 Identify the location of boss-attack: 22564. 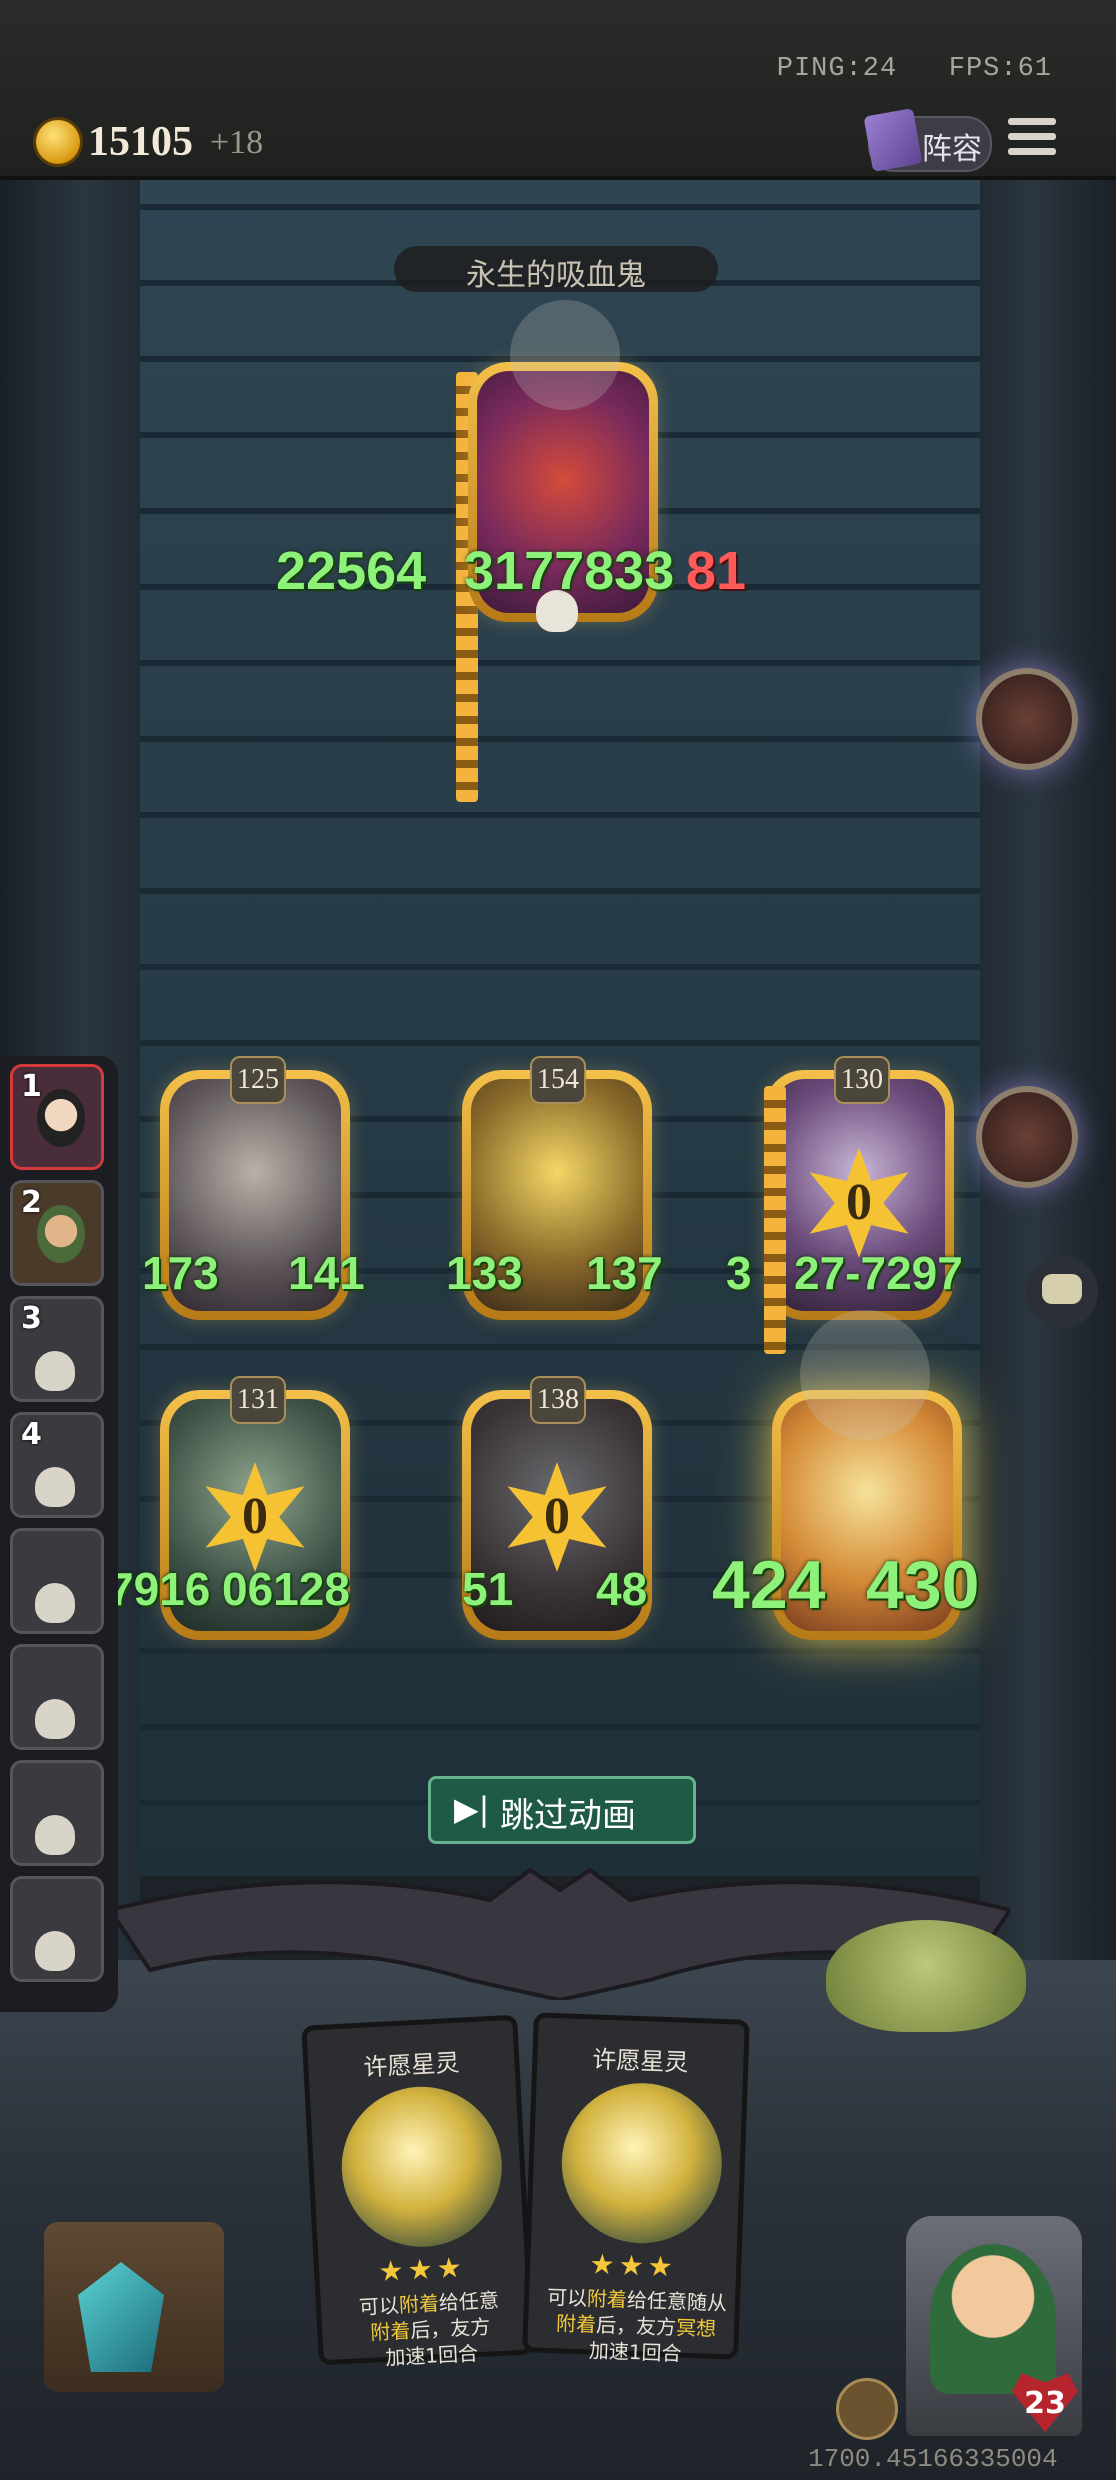
(351, 571).